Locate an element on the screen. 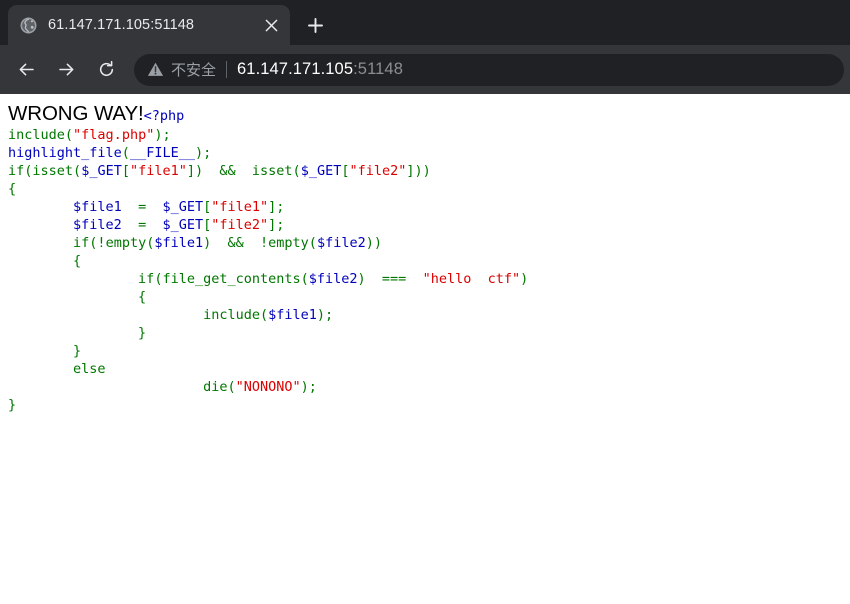 This screenshot has width=850, height=604. navigation-toolbar: 不安全 61.147.171.105:51148 is located at coordinates (425, 69).